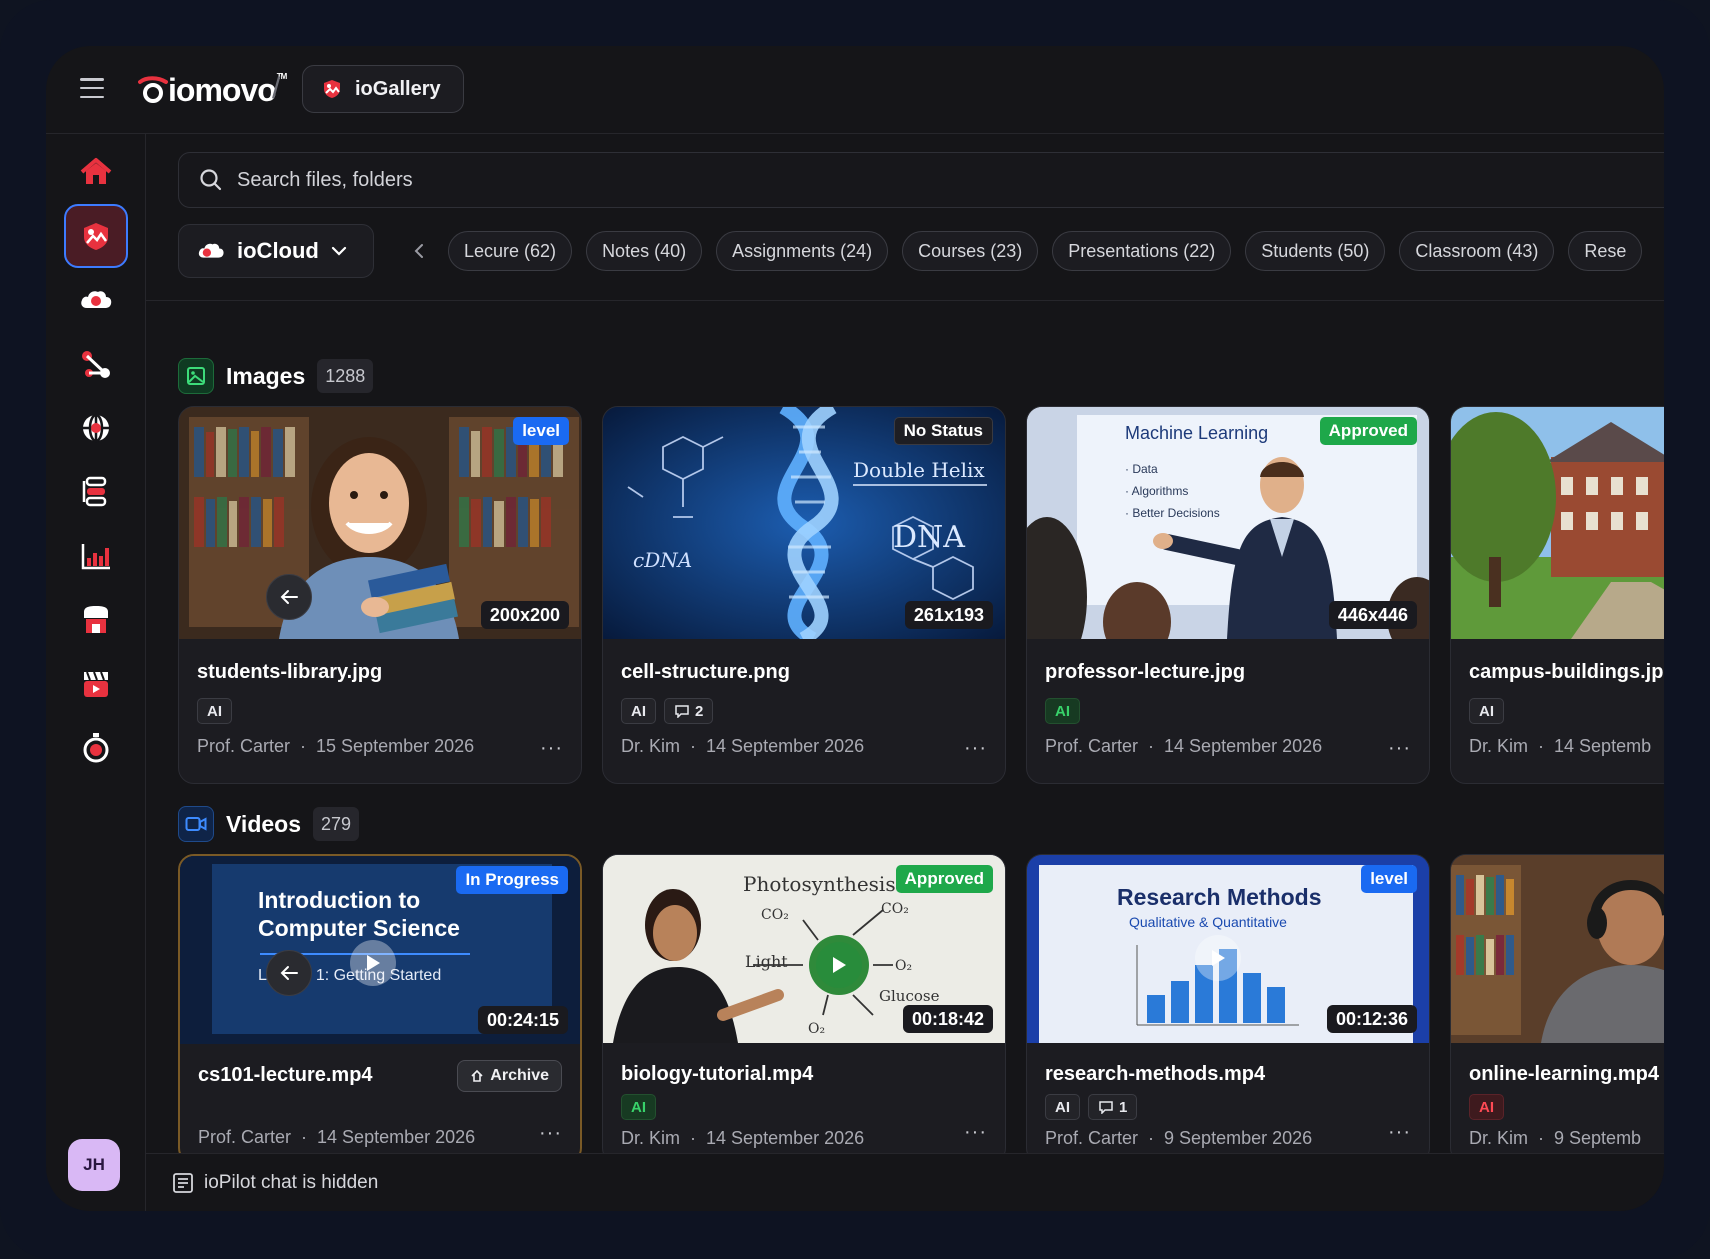 Image resolution: width=1710 pixels, height=1259 pixels. What do you see at coordinates (651, 1138) in the screenshot?
I see `author: Dr. Kim` at bounding box center [651, 1138].